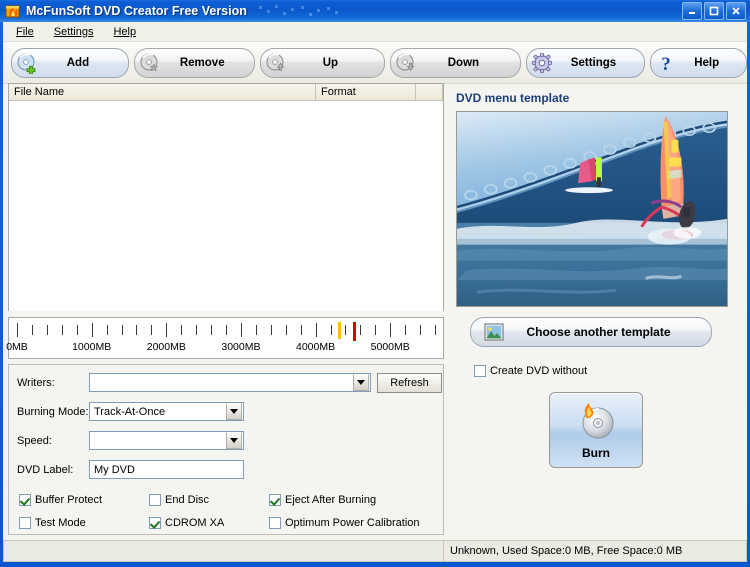  Describe the element at coordinates (592, 209) in the screenshot. I see `template-preview` at that location.